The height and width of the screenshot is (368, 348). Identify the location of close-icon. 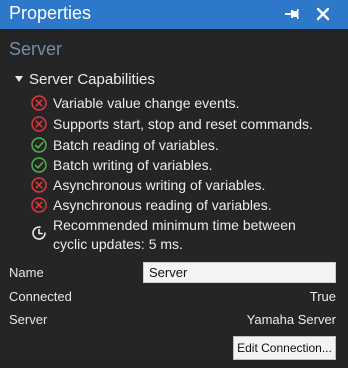
(323, 14).